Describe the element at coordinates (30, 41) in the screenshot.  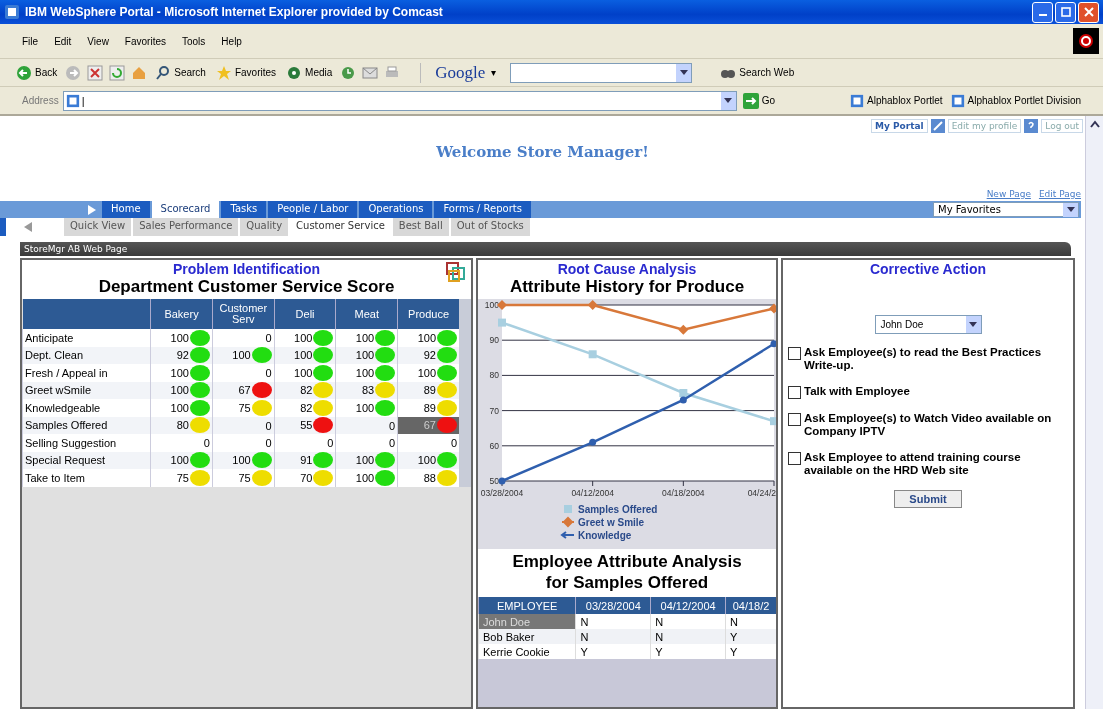
I see `menu-item: File` at that location.